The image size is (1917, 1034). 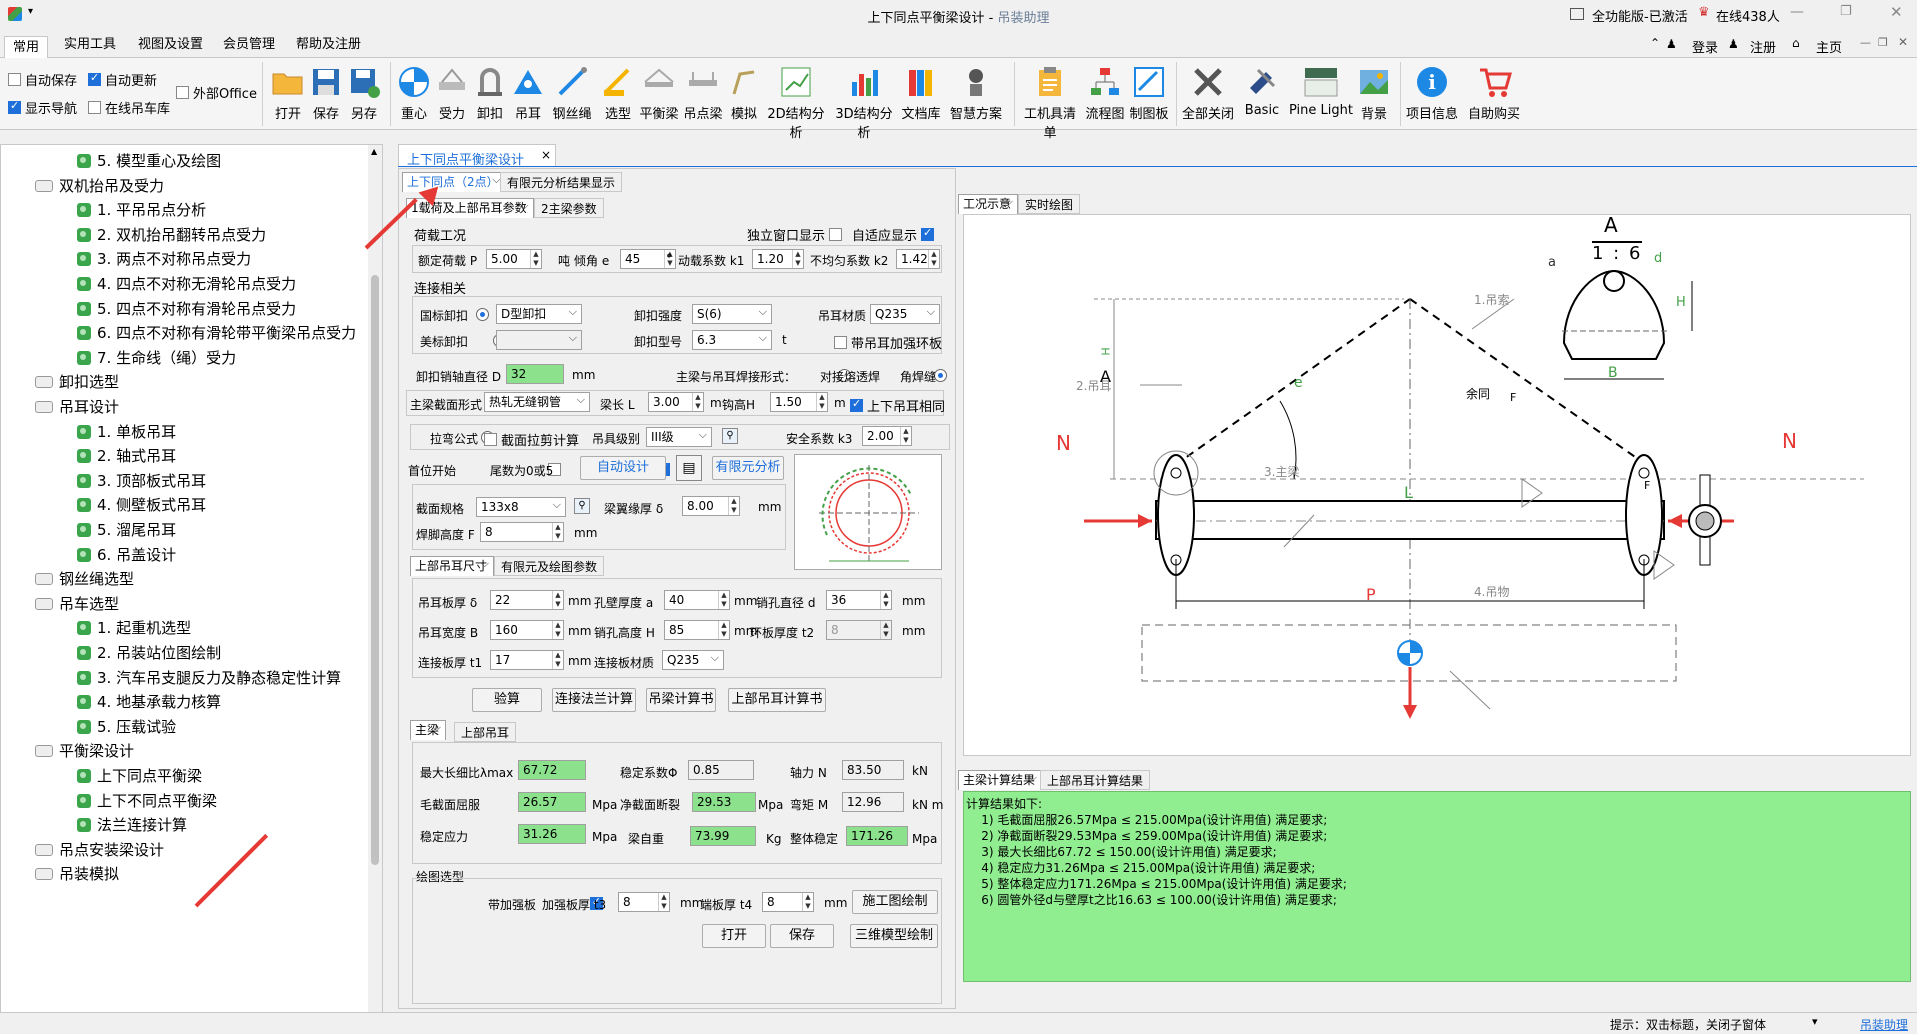 What do you see at coordinates (149, 653) in the screenshot?
I see `tree-item: 2. 吊装站位图绘制` at bounding box center [149, 653].